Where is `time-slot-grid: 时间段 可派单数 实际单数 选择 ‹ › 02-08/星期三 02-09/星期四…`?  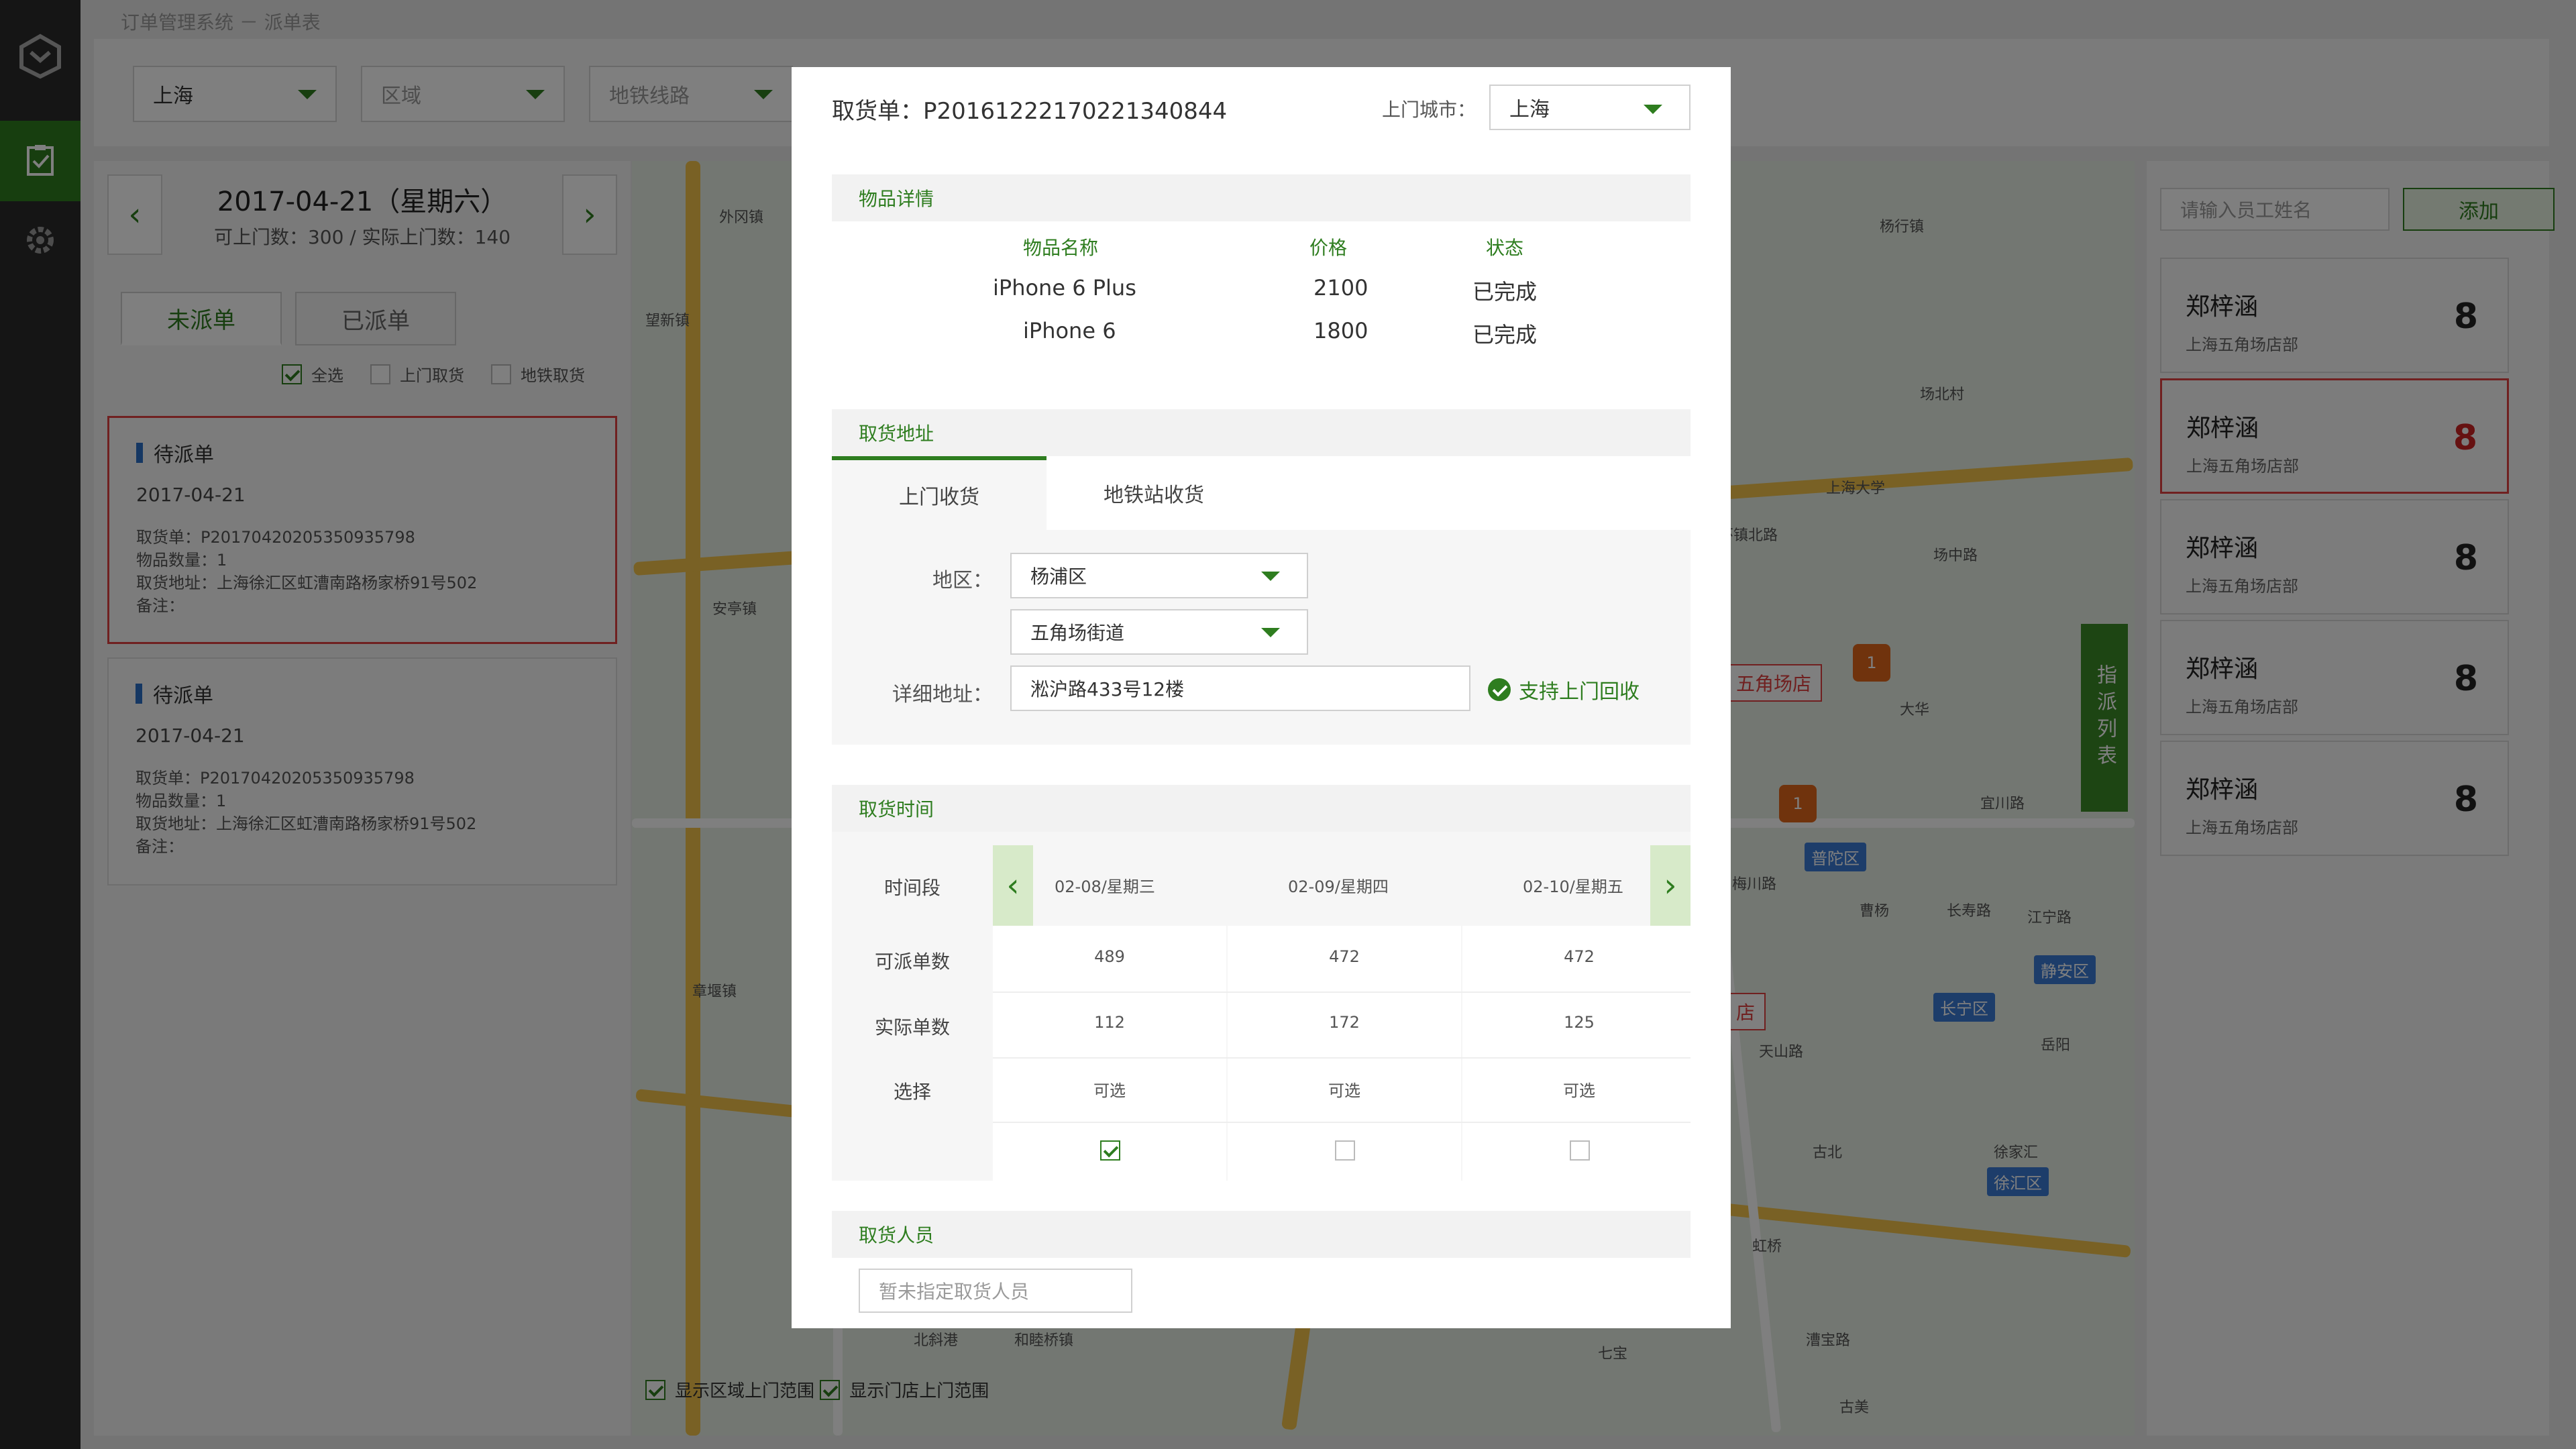 time-slot-grid: 时间段 可派单数 实际单数 选择 ‹ › 02-08/星期三 02-09/星期四… is located at coordinates (1264, 1006).